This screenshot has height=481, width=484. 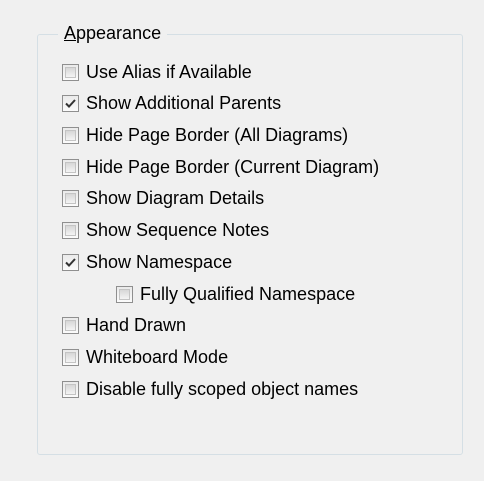 I want to click on hand-drawn-checkbox: Hand Drawn, so click(x=124, y=325).